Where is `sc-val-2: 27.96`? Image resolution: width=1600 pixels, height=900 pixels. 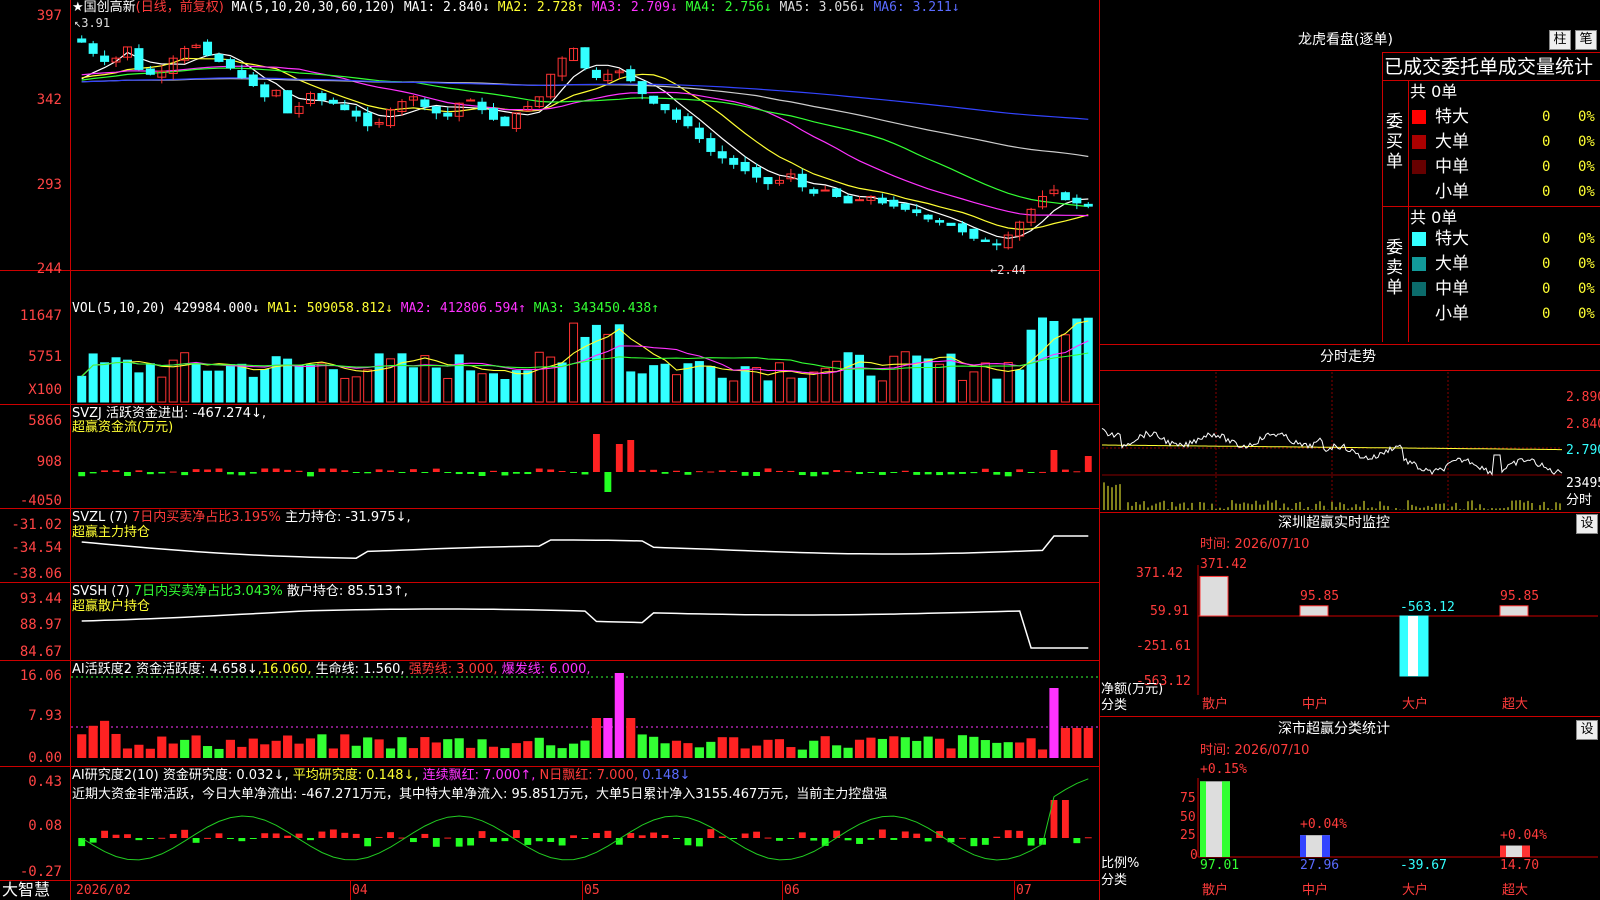 sc-val-2: 27.96 is located at coordinates (1320, 865).